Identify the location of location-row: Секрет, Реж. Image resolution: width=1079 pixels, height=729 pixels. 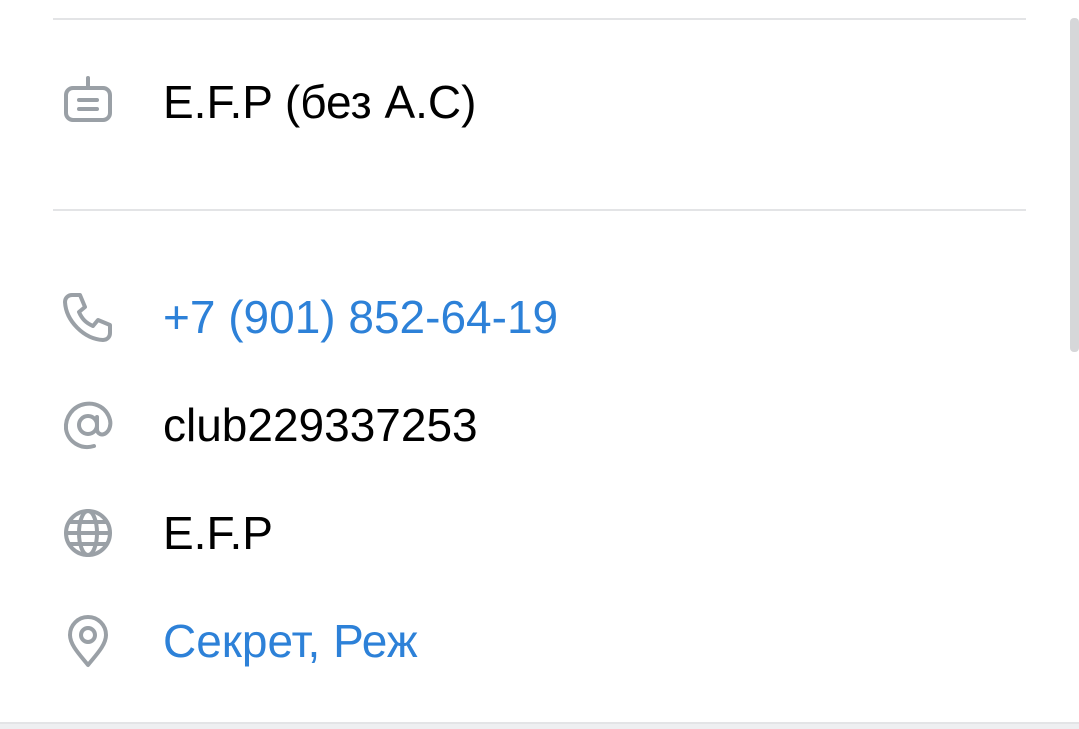
(539, 641).